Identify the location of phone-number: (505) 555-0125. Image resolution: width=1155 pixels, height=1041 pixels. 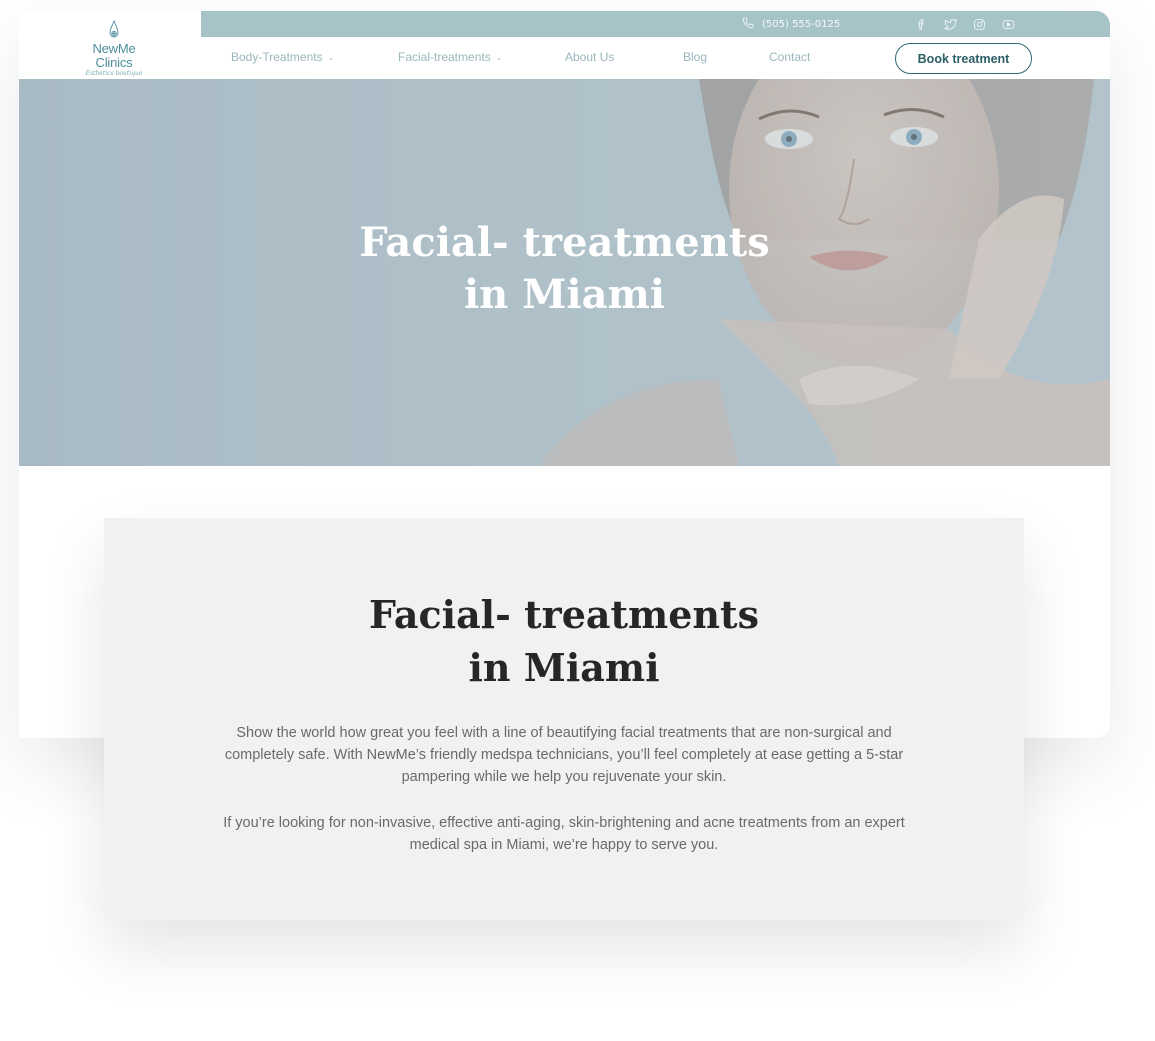
(801, 24).